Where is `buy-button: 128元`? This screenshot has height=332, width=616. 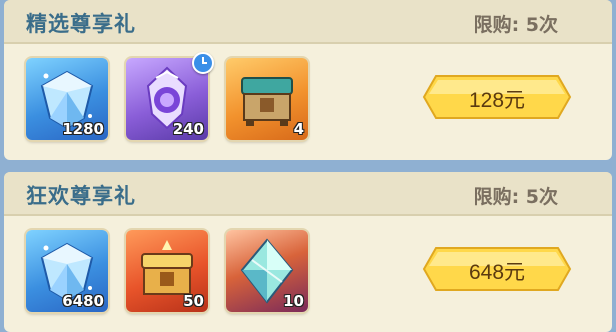 buy-button: 128元 is located at coordinates (497, 97).